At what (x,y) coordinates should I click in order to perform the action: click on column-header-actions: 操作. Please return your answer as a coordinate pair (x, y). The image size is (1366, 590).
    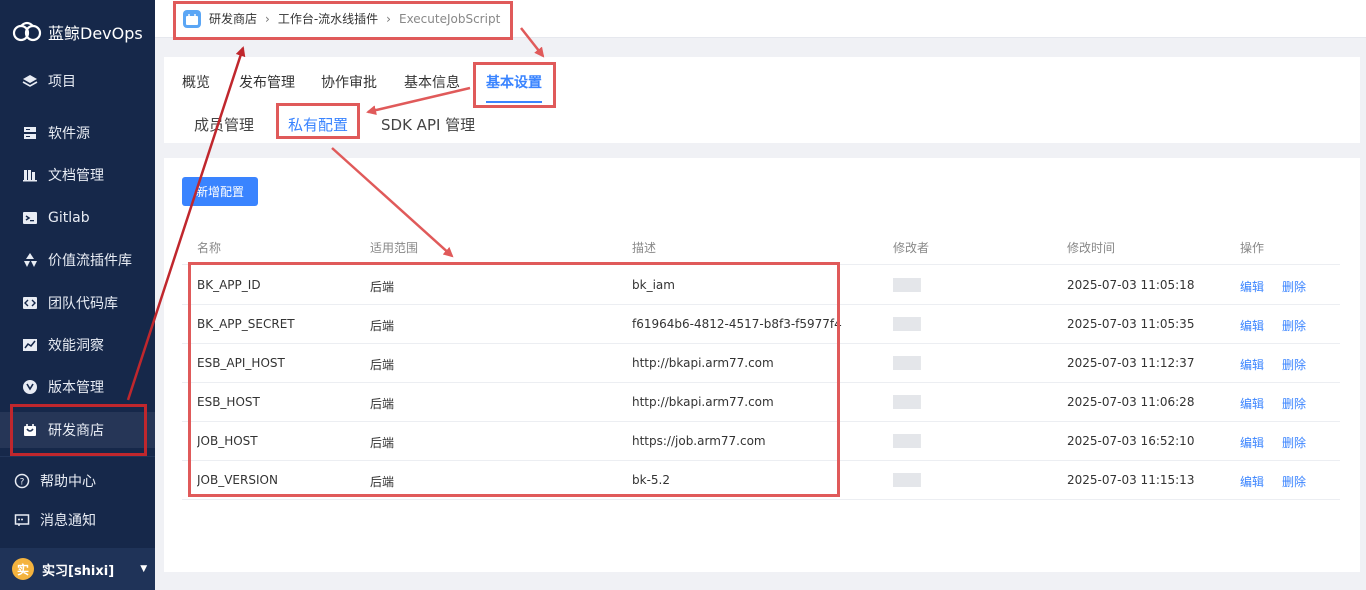
    Looking at the image, I should click on (1252, 248).